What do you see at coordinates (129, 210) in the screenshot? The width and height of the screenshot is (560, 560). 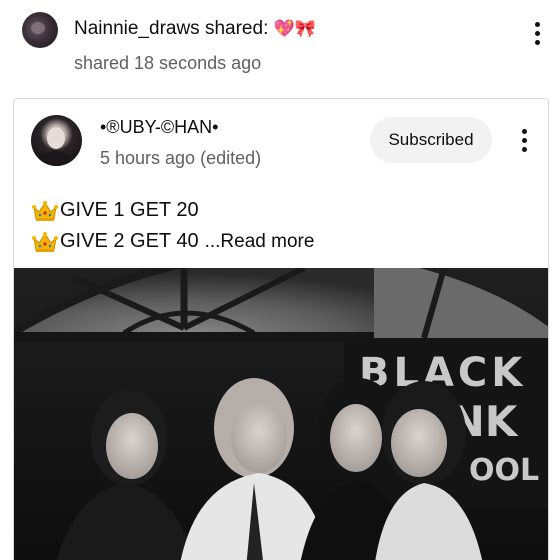 I see `post-line-text: GIVE 1 GET 20` at bounding box center [129, 210].